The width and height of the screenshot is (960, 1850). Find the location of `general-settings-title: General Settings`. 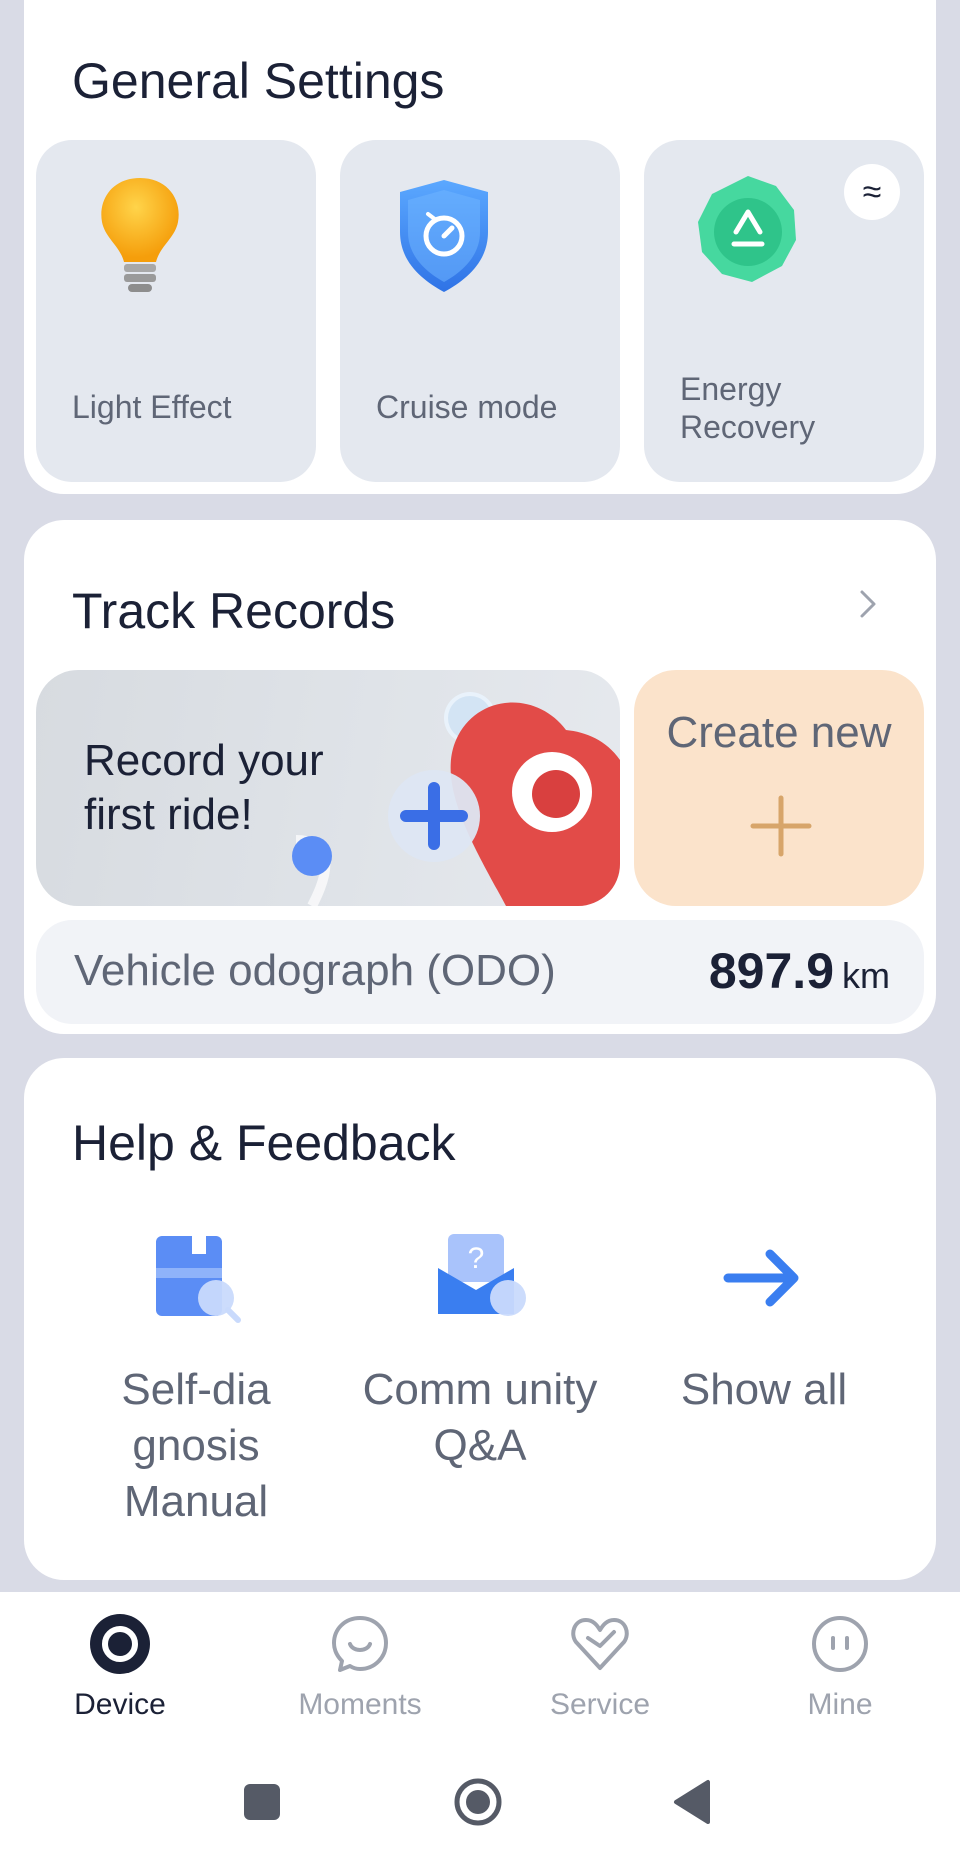

general-settings-title: General Settings is located at coordinates (258, 81).